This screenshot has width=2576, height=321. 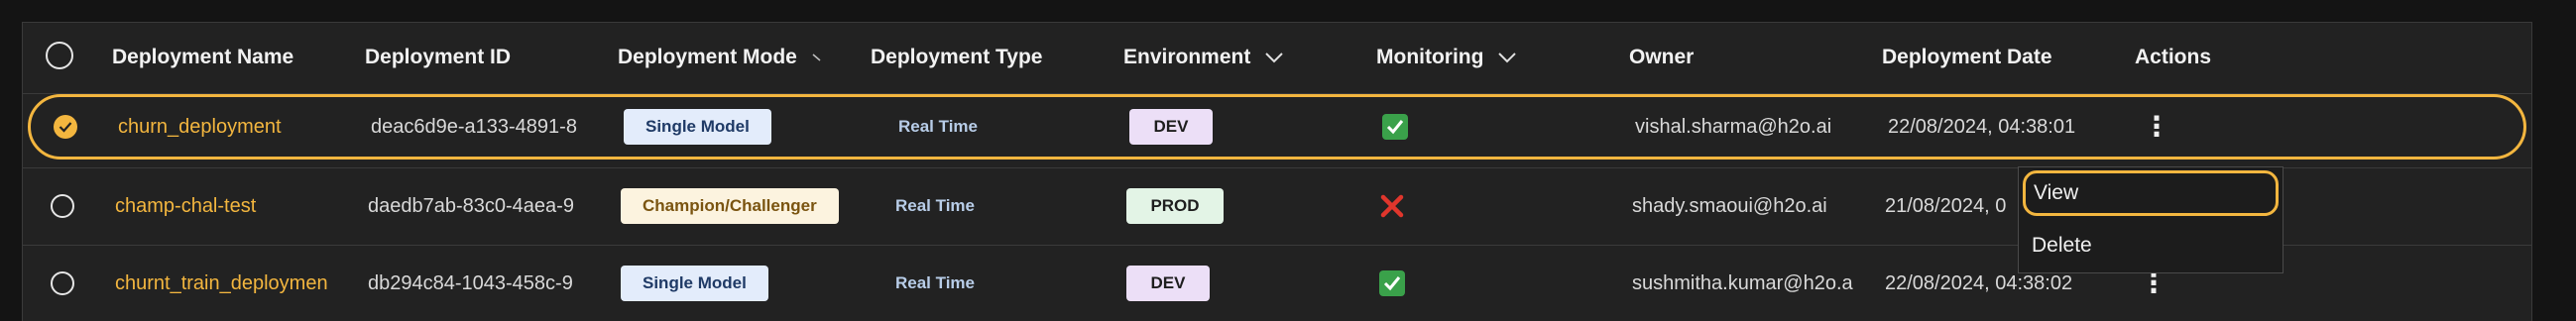 What do you see at coordinates (1729, 205) in the screenshot?
I see `owner-email: shady.smaoui@h2o.ai` at bounding box center [1729, 205].